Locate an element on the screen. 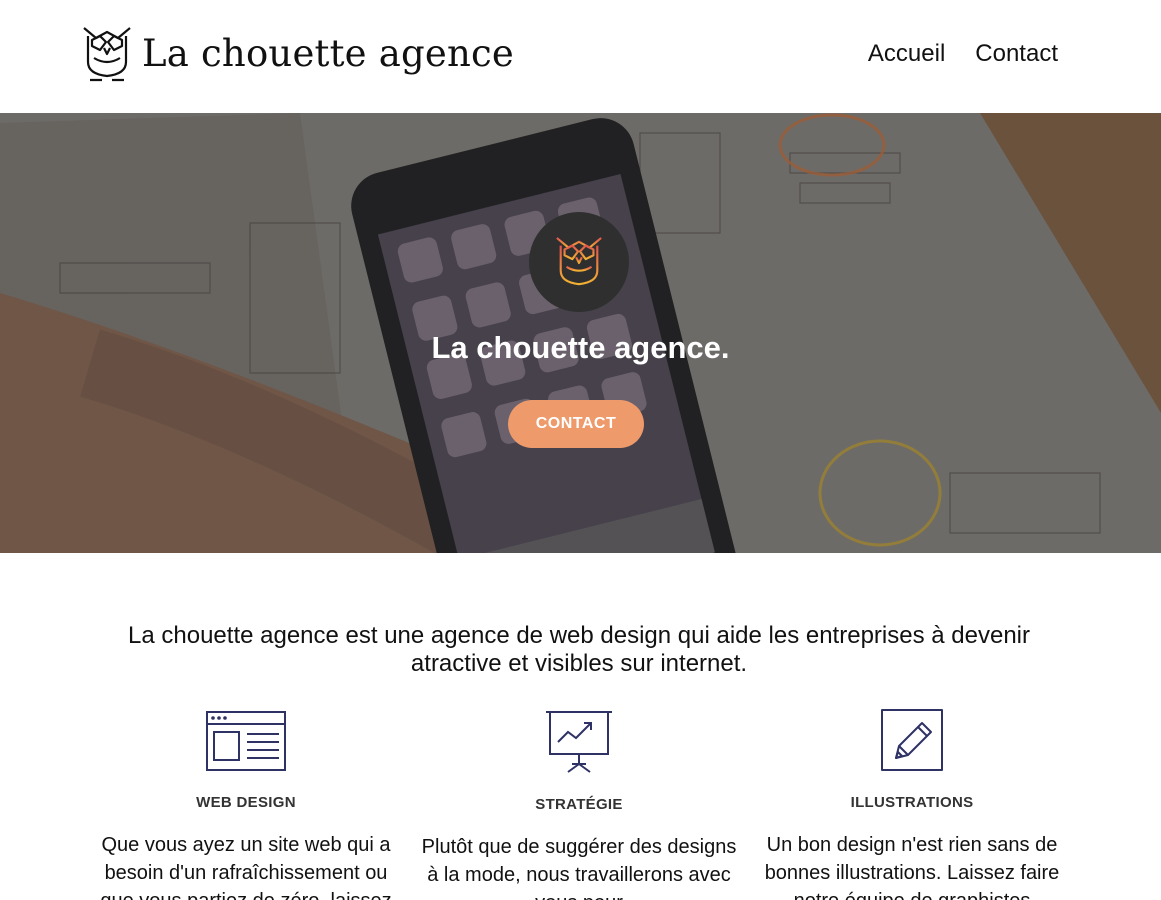 The image size is (1161, 900). nav-link-contact: Contact is located at coordinates (1016, 54).